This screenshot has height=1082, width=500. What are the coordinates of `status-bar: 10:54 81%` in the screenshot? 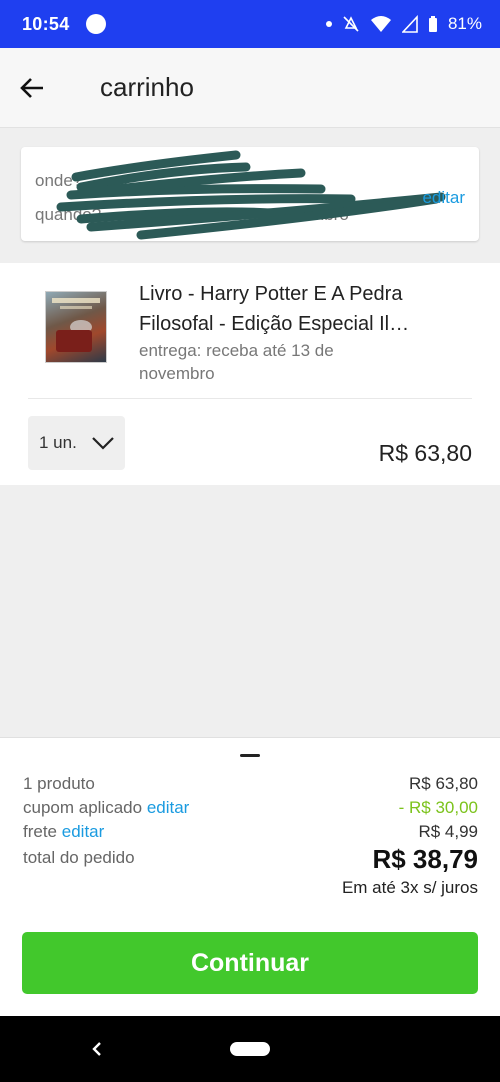 It's located at (250, 24).